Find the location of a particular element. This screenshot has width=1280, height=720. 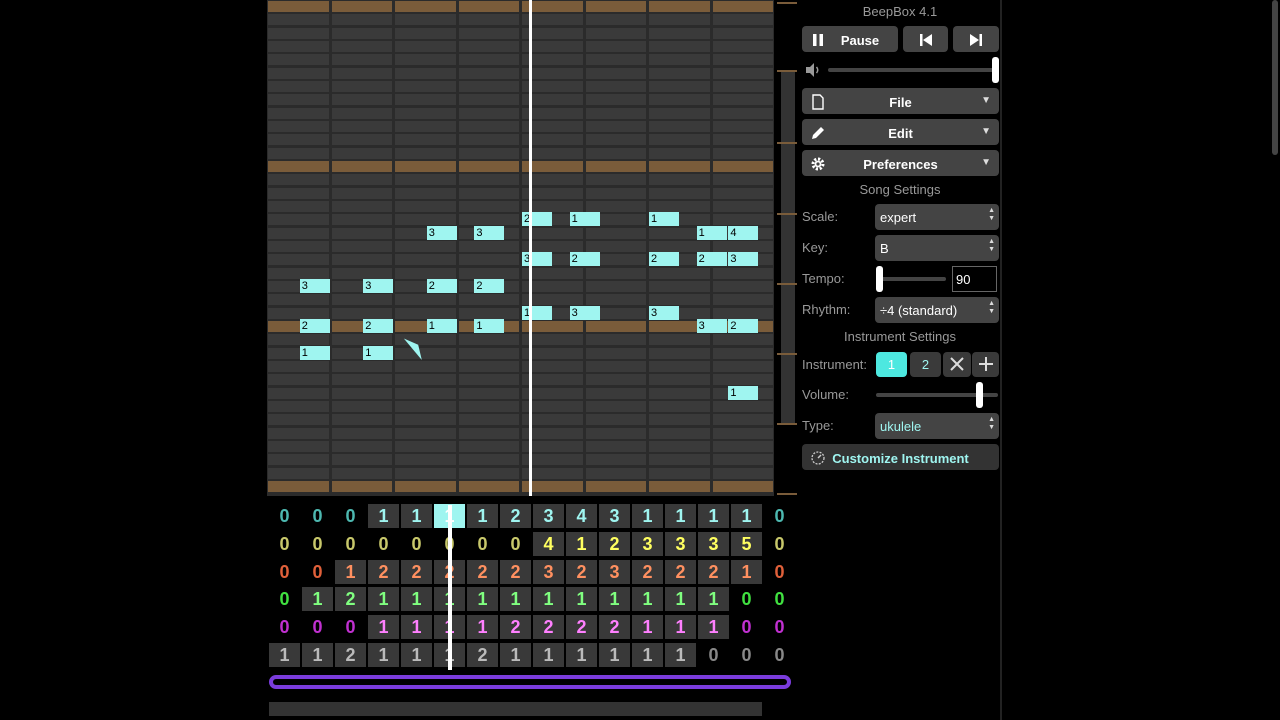

next-bar-button is located at coordinates (976, 39).